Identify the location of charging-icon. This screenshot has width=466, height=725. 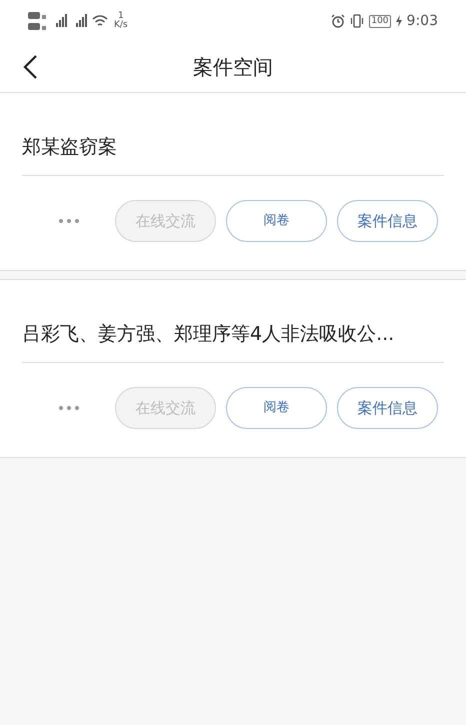
(399, 21).